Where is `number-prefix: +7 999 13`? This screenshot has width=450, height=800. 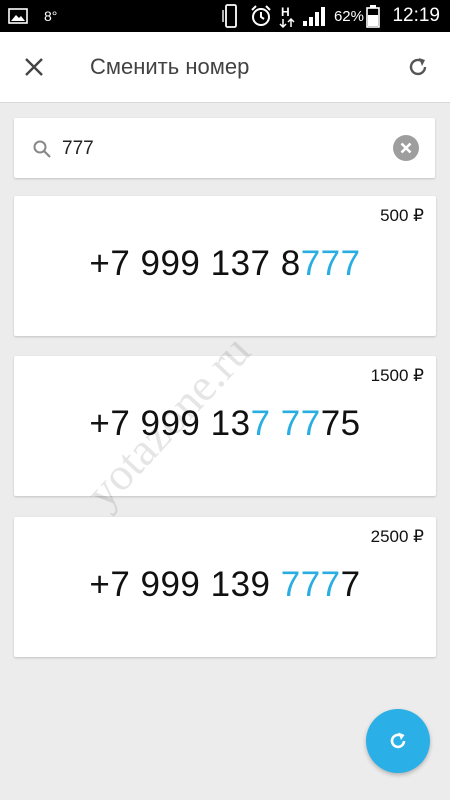 number-prefix: +7 999 13 is located at coordinates (170, 423).